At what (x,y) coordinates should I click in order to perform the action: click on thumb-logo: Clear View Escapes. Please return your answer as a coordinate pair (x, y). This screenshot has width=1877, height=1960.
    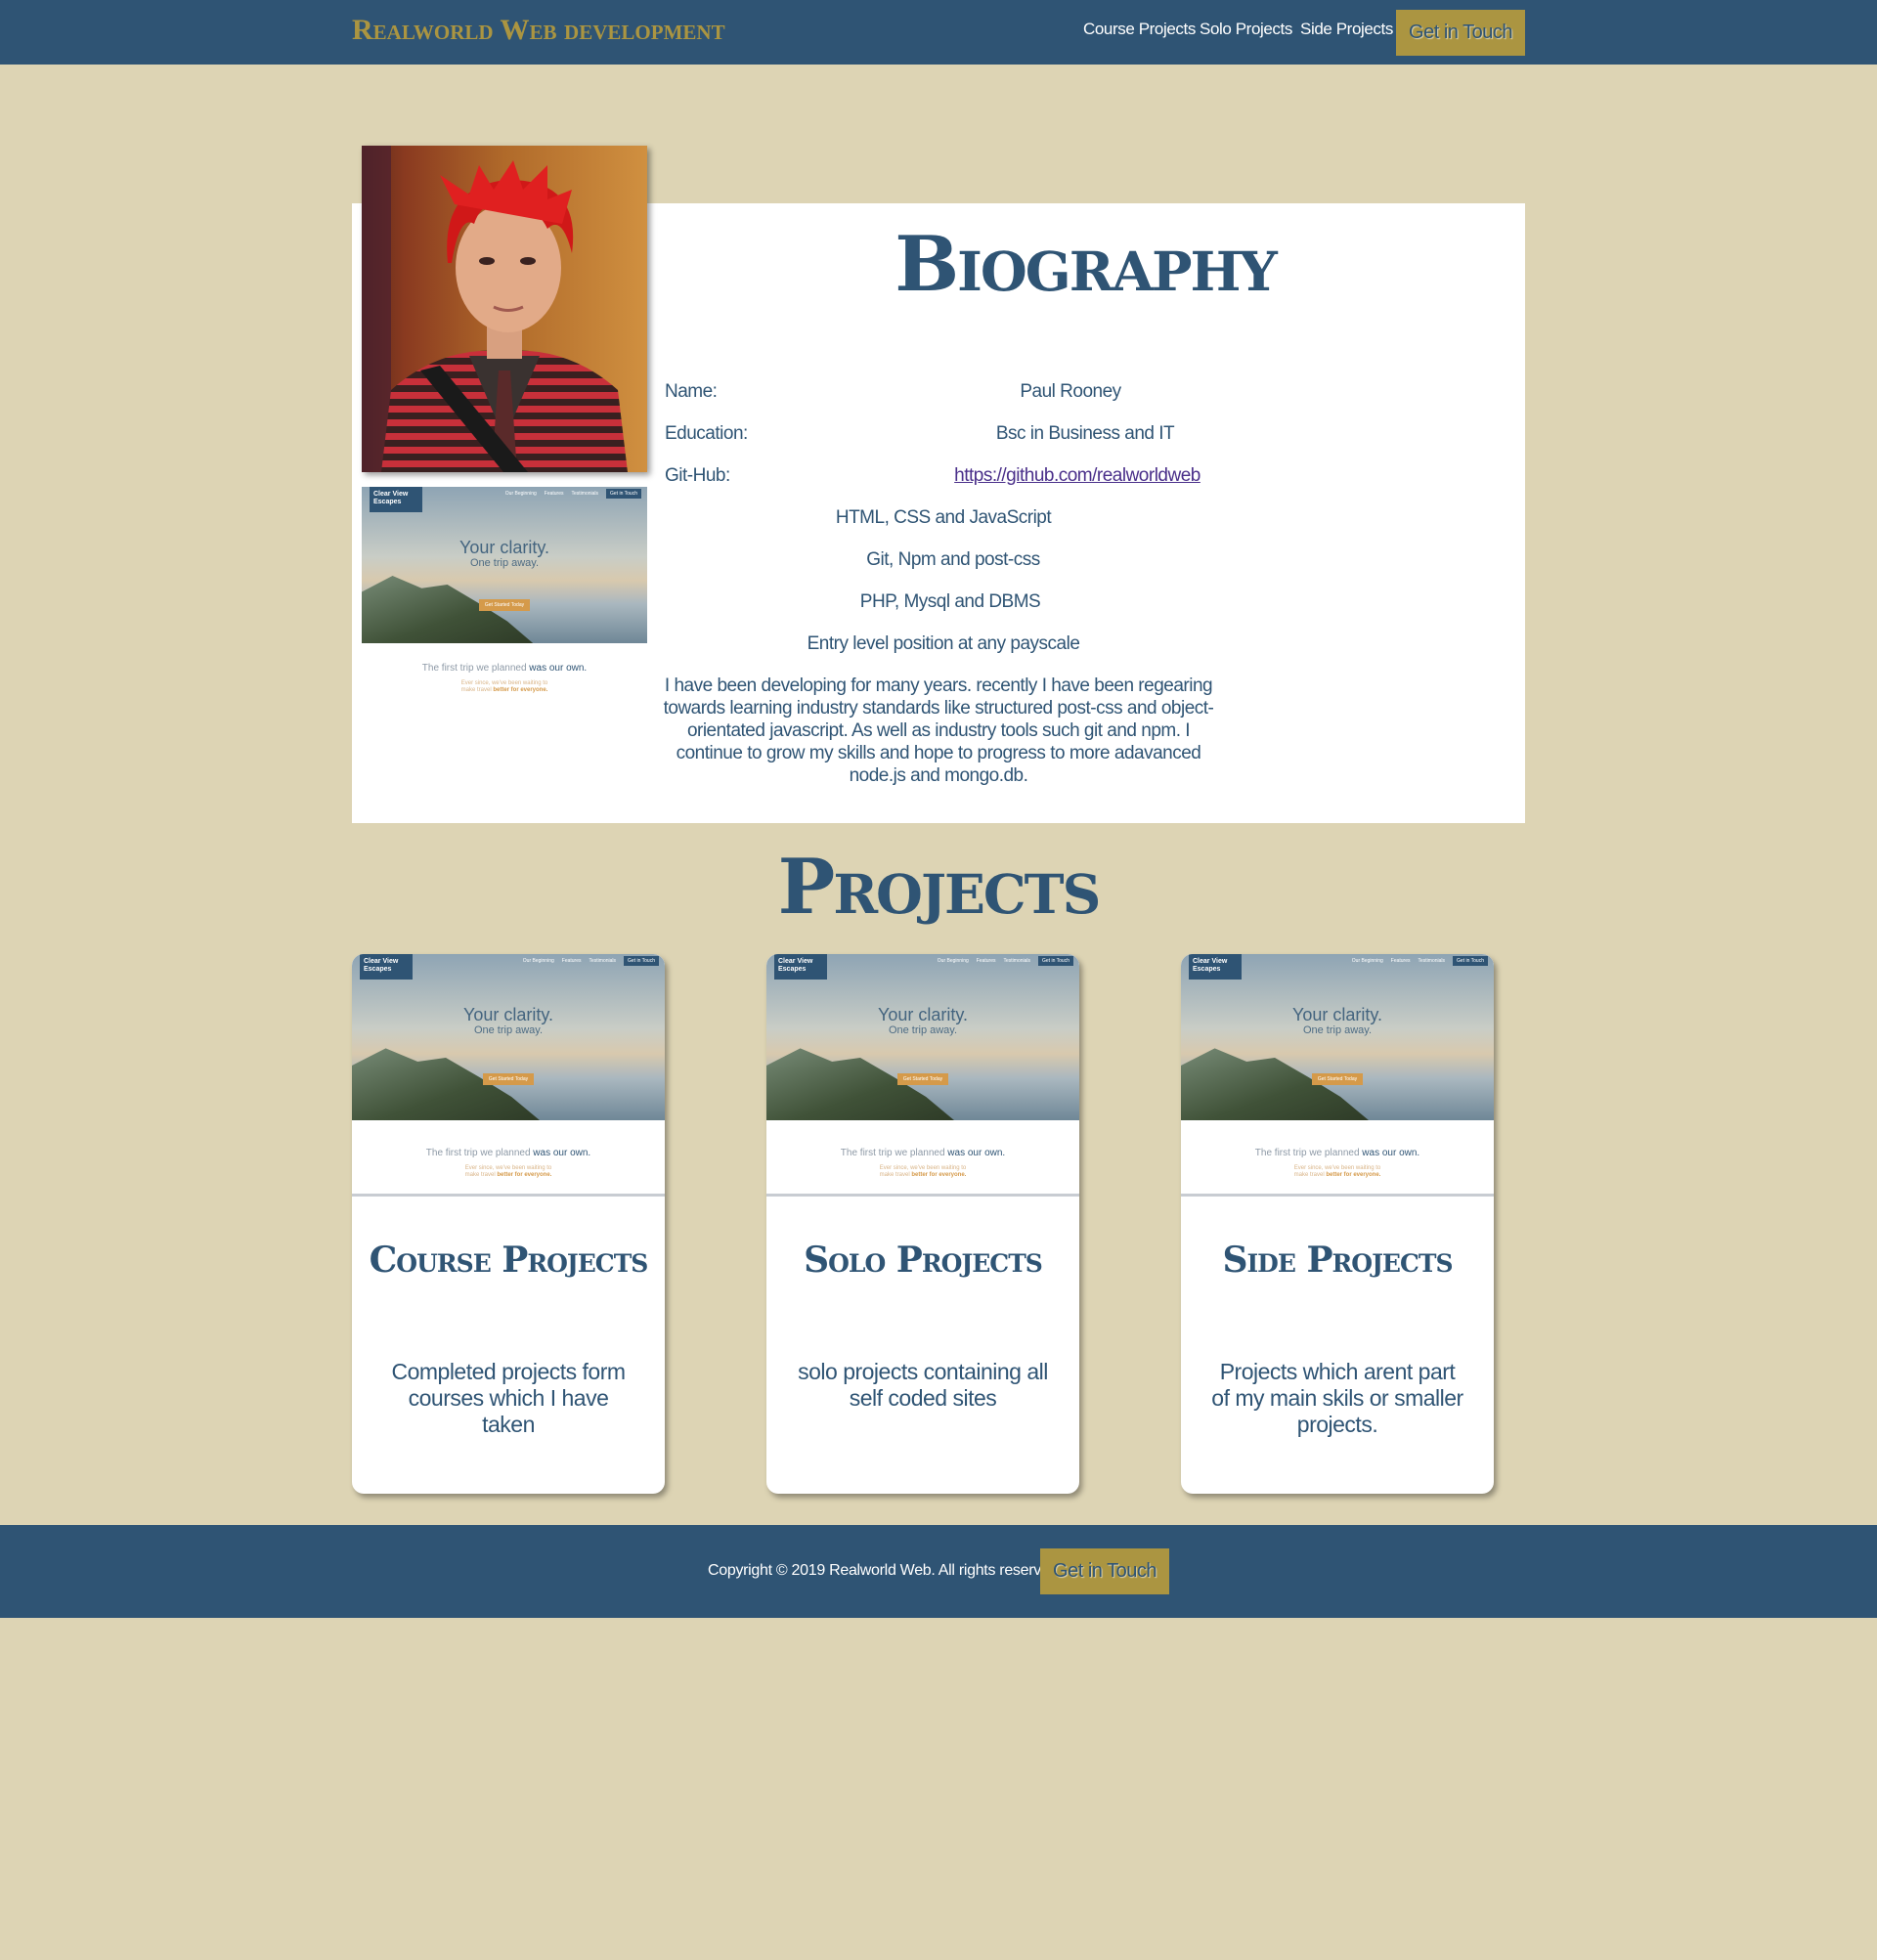
    Looking at the image, I should click on (396, 499).